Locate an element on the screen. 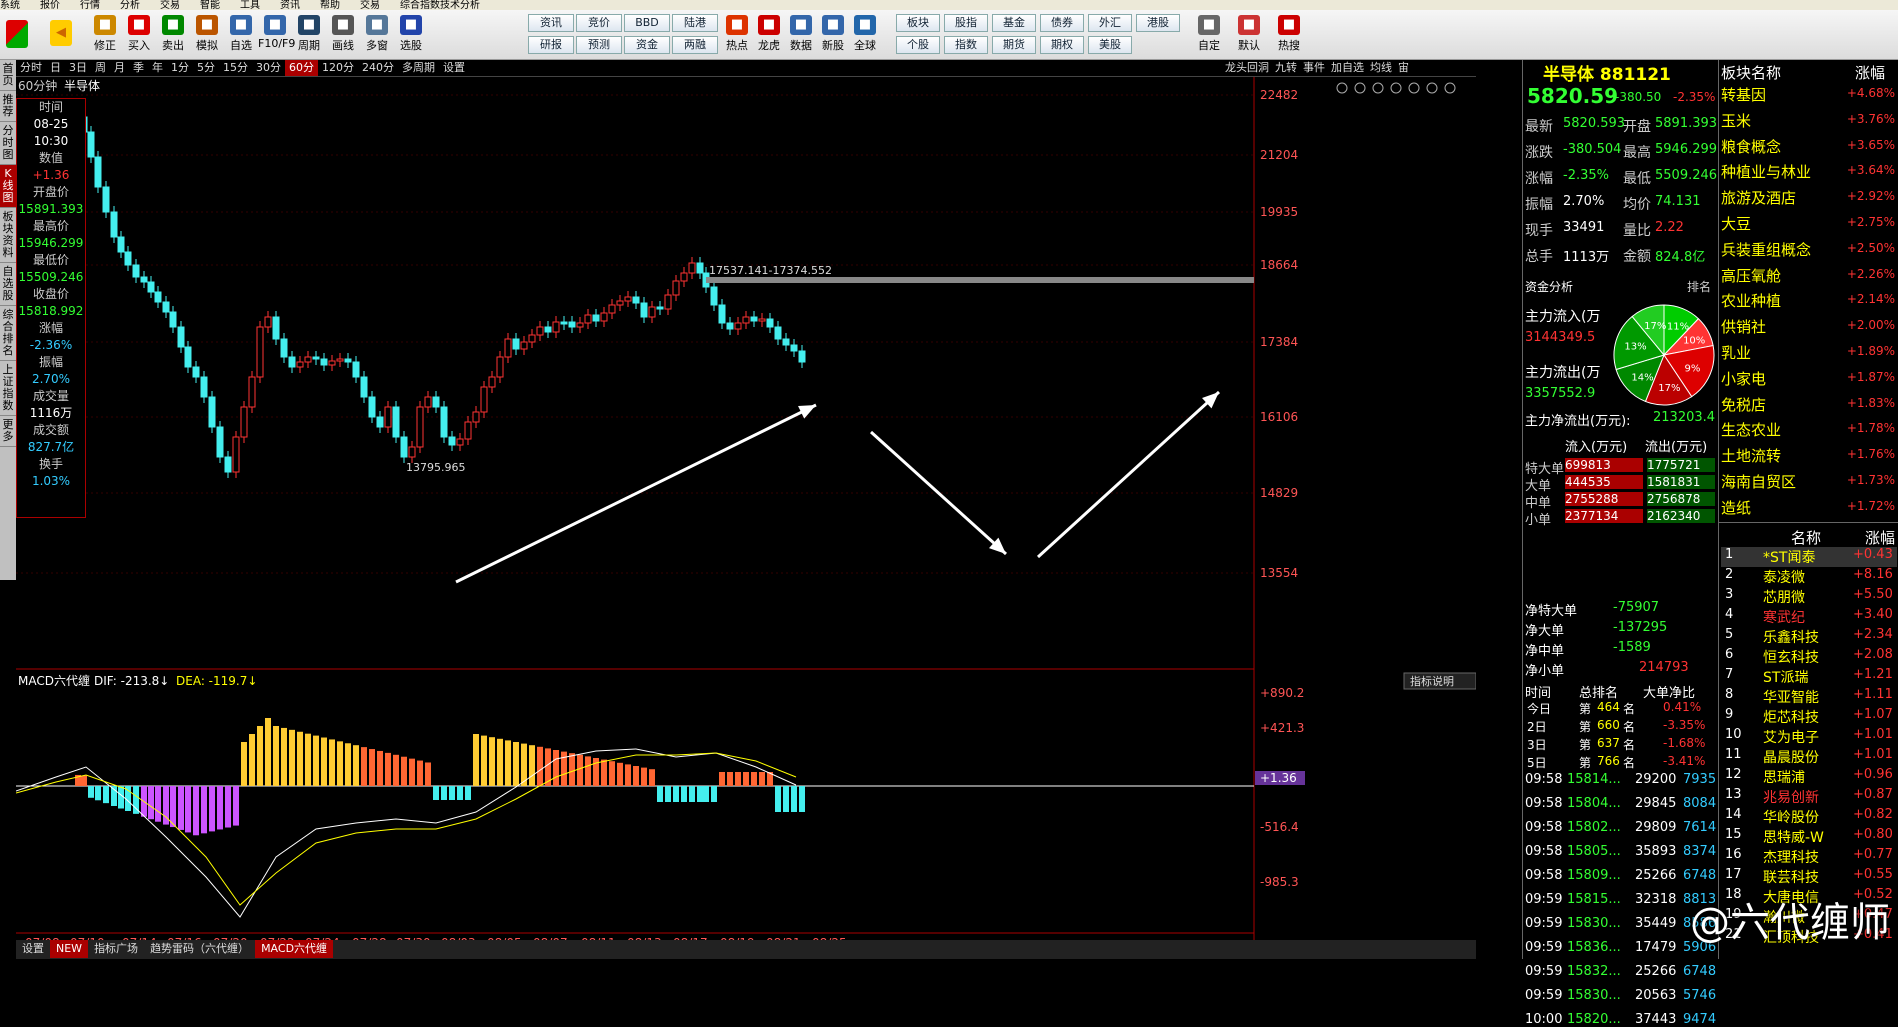 The height and width of the screenshot is (1027, 1898). left-tab: K线图 is located at coordinates (8, 186).